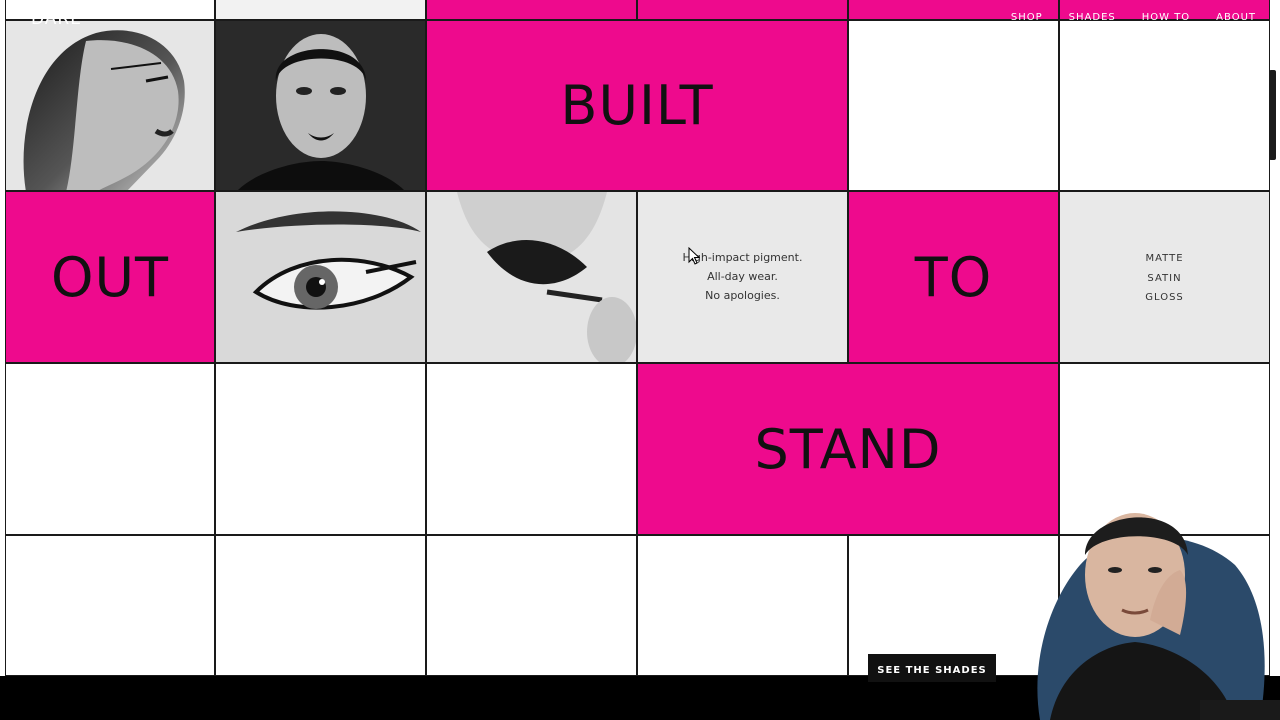 This screenshot has height=720, width=1280. I want to click on finish-panel: MATTE SATIN GLOSS, so click(1164, 277).